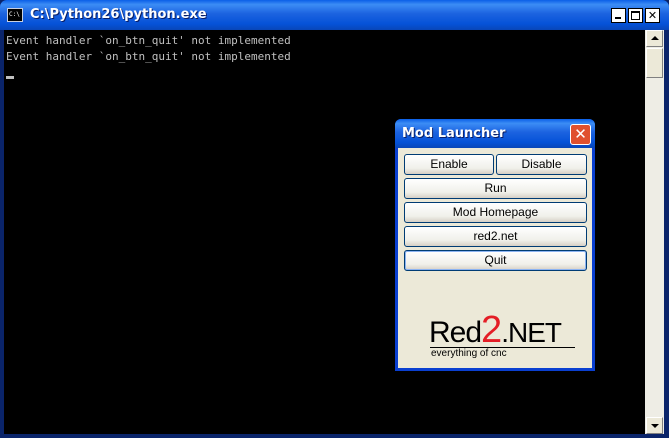 This screenshot has width=669, height=438. I want to click on maximize-button, so click(635, 15).